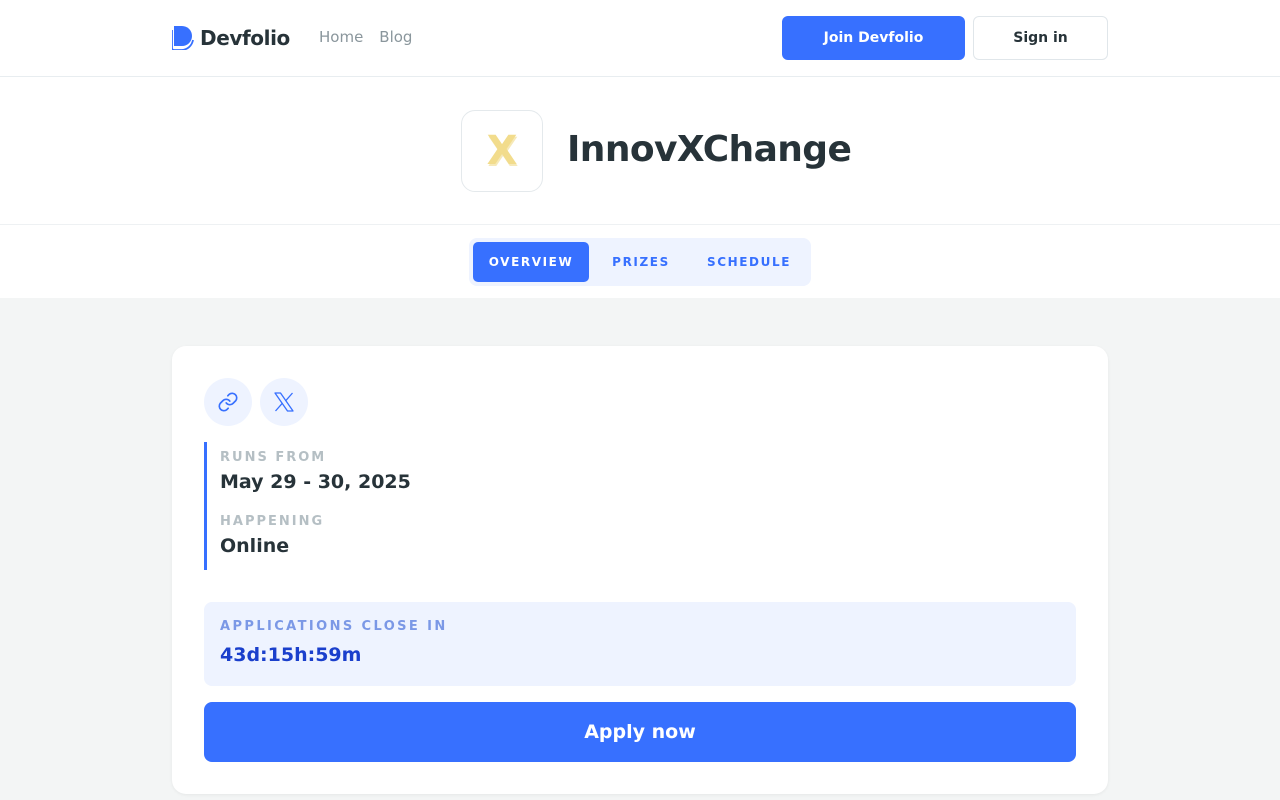 The width and height of the screenshot is (1280, 800). What do you see at coordinates (640, 644) in the screenshot?
I see `applications-countdown: APPLICATIONS CLOSE IN 43d:15h:59m` at bounding box center [640, 644].